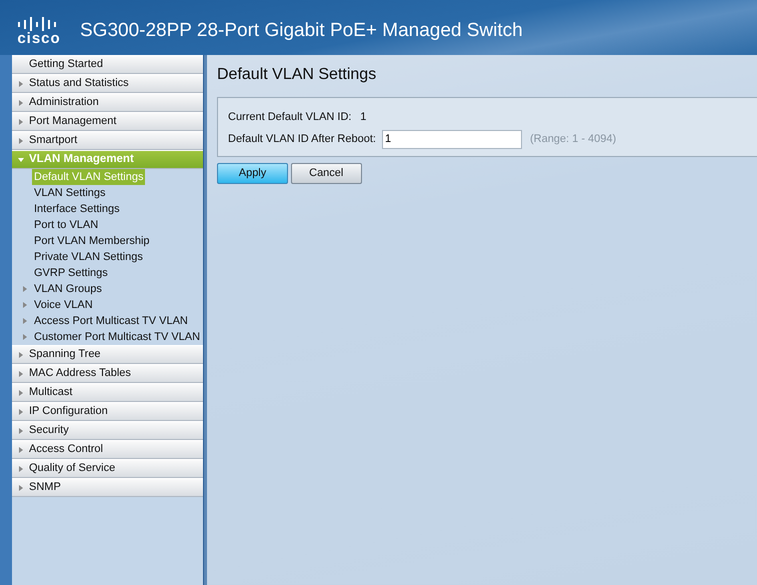  I want to click on sidebar-item: Security, so click(107, 430).